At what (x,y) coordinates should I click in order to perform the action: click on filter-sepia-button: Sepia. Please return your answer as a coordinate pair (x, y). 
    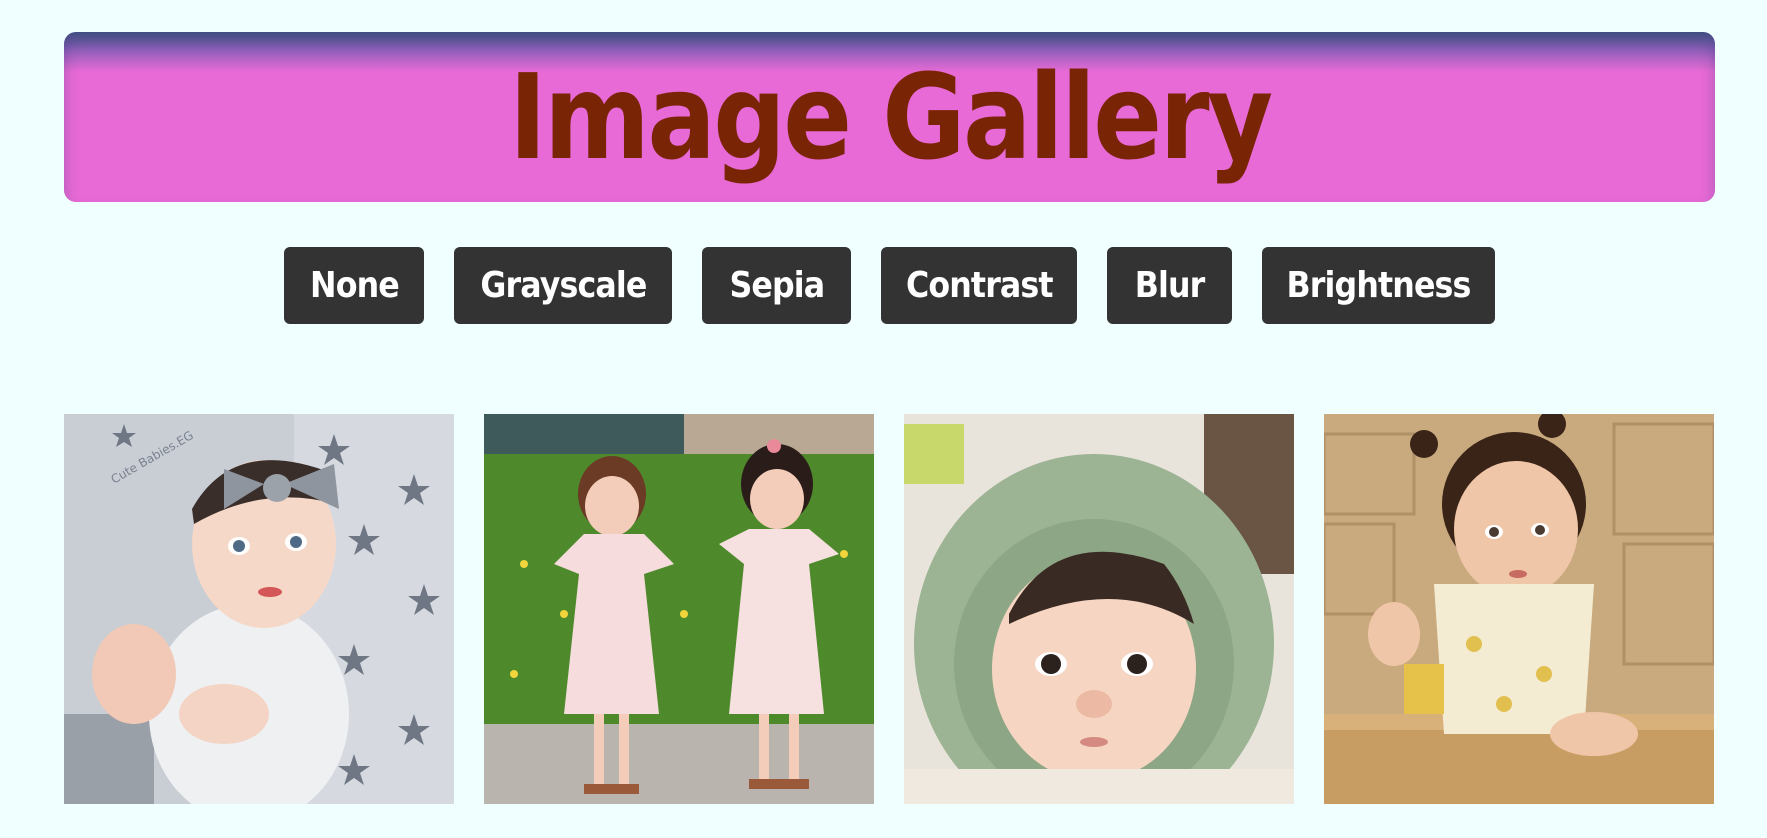
    Looking at the image, I should click on (776, 285).